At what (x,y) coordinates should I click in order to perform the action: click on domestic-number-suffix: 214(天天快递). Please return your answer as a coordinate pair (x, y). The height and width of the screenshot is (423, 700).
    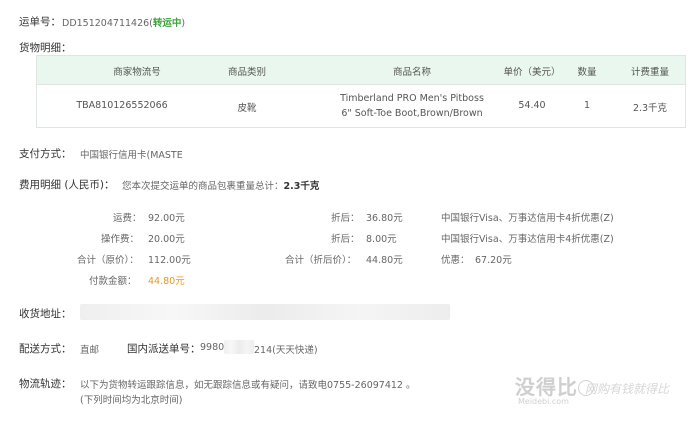
    Looking at the image, I should click on (286, 349).